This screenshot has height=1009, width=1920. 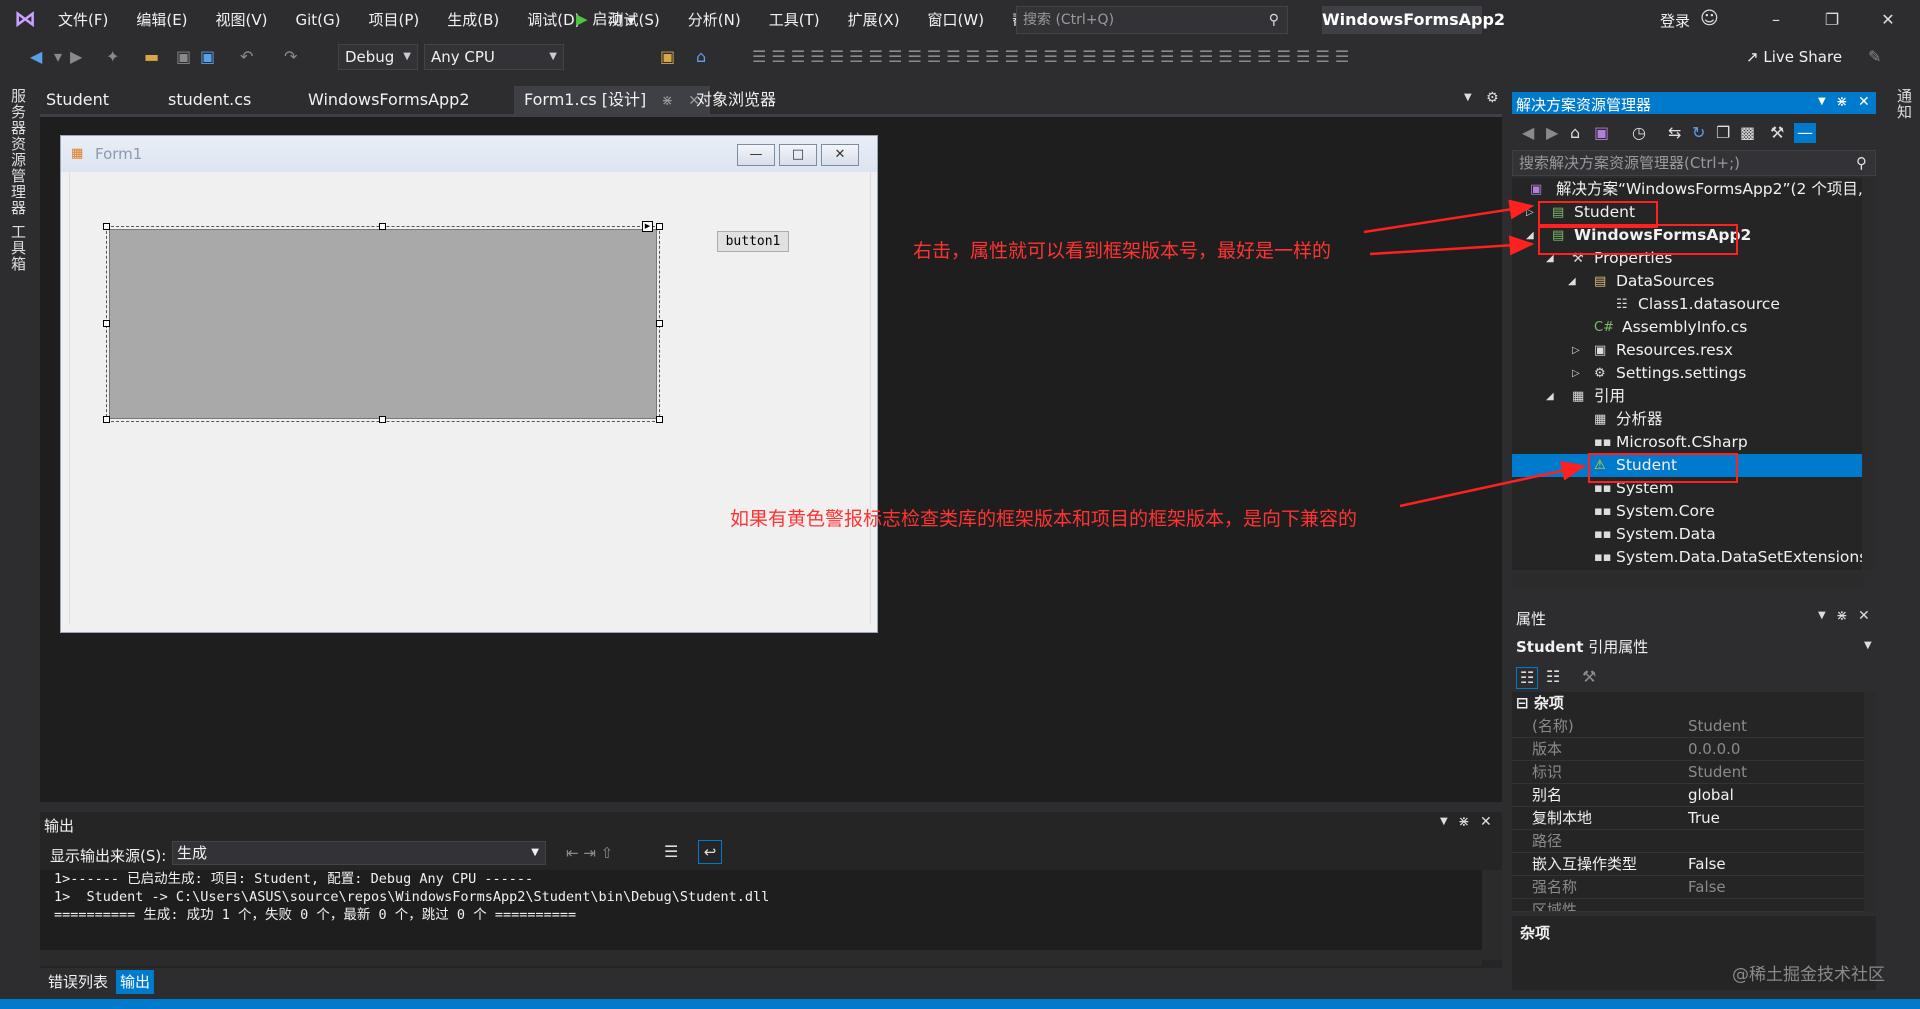 I want to click on show-all-files-icon: ▩, so click(x=1747, y=133).